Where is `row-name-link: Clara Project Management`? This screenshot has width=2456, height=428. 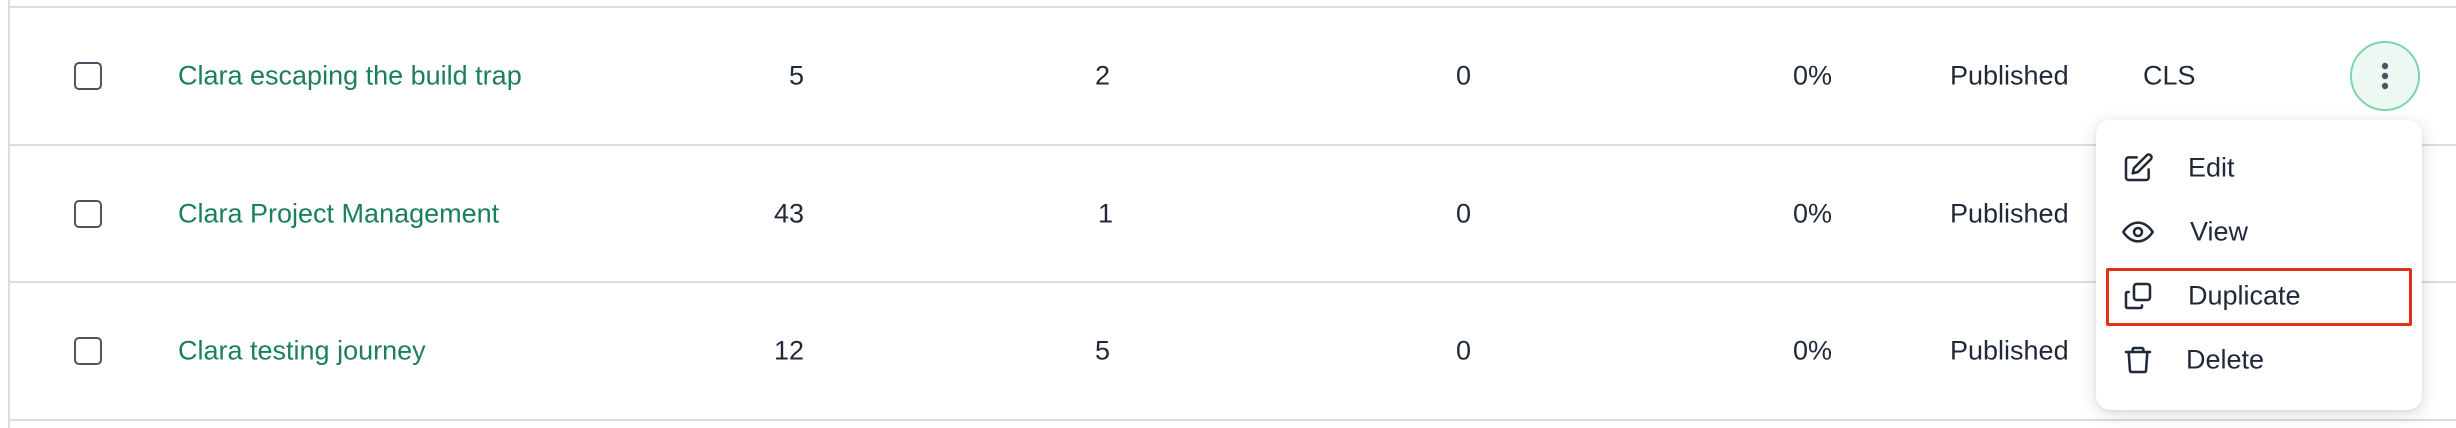 row-name-link: Clara Project Management is located at coordinates (338, 214).